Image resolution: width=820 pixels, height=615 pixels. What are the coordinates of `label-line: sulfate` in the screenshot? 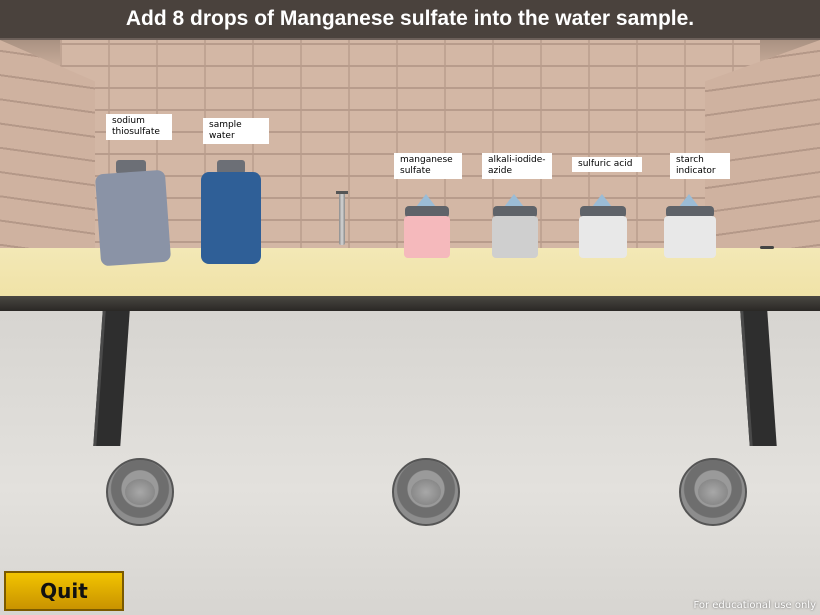 It's located at (415, 171).